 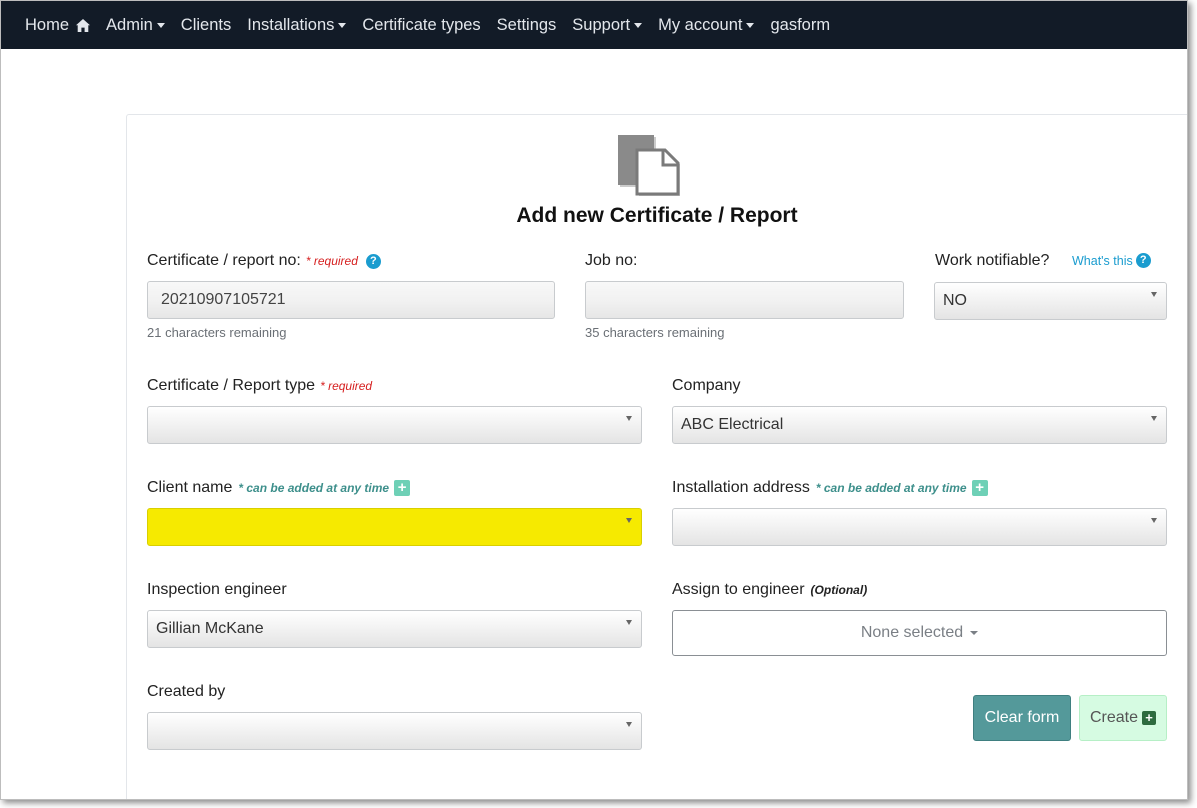 I want to click on nav-support: Support, so click(x=607, y=25).